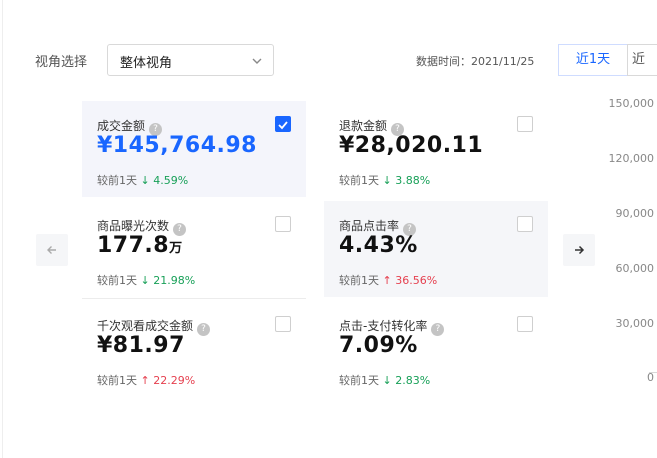  I want to click on arrow-left-icon, so click(51, 250).